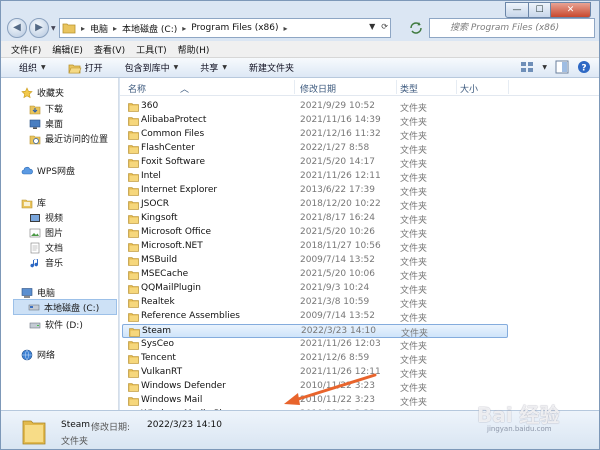 This screenshot has height=450, width=600. I want to click on table-row: Microsoft Office 2021/5/20 10:26 文件夹, so click(359, 233).